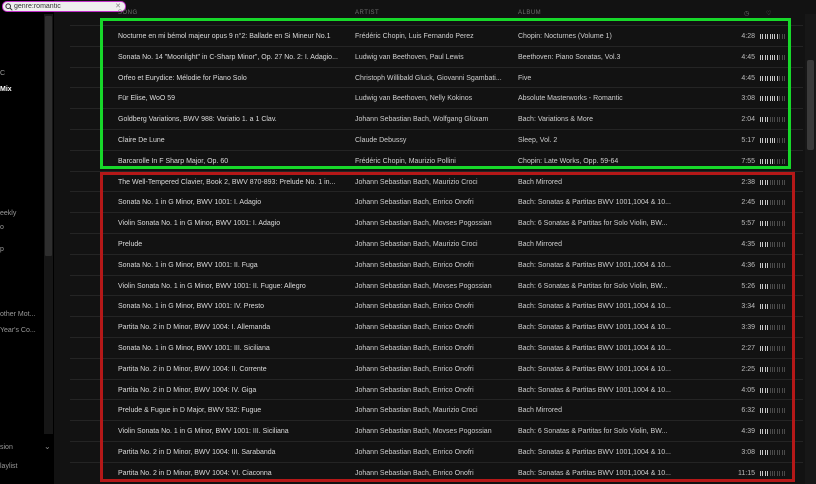 The width and height of the screenshot is (816, 484). Describe the element at coordinates (529, 13) in the screenshot. I see `column-header-album: ALBUM` at that location.